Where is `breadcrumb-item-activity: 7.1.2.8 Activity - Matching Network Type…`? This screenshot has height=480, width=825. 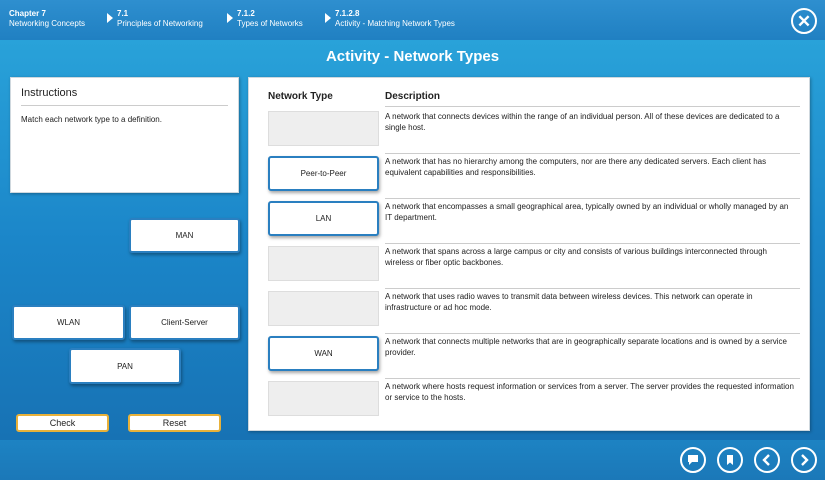
breadcrumb-item-activity: 7.1.2.8 Activity - Matching Network Type… is located at coordinates (395, 19).